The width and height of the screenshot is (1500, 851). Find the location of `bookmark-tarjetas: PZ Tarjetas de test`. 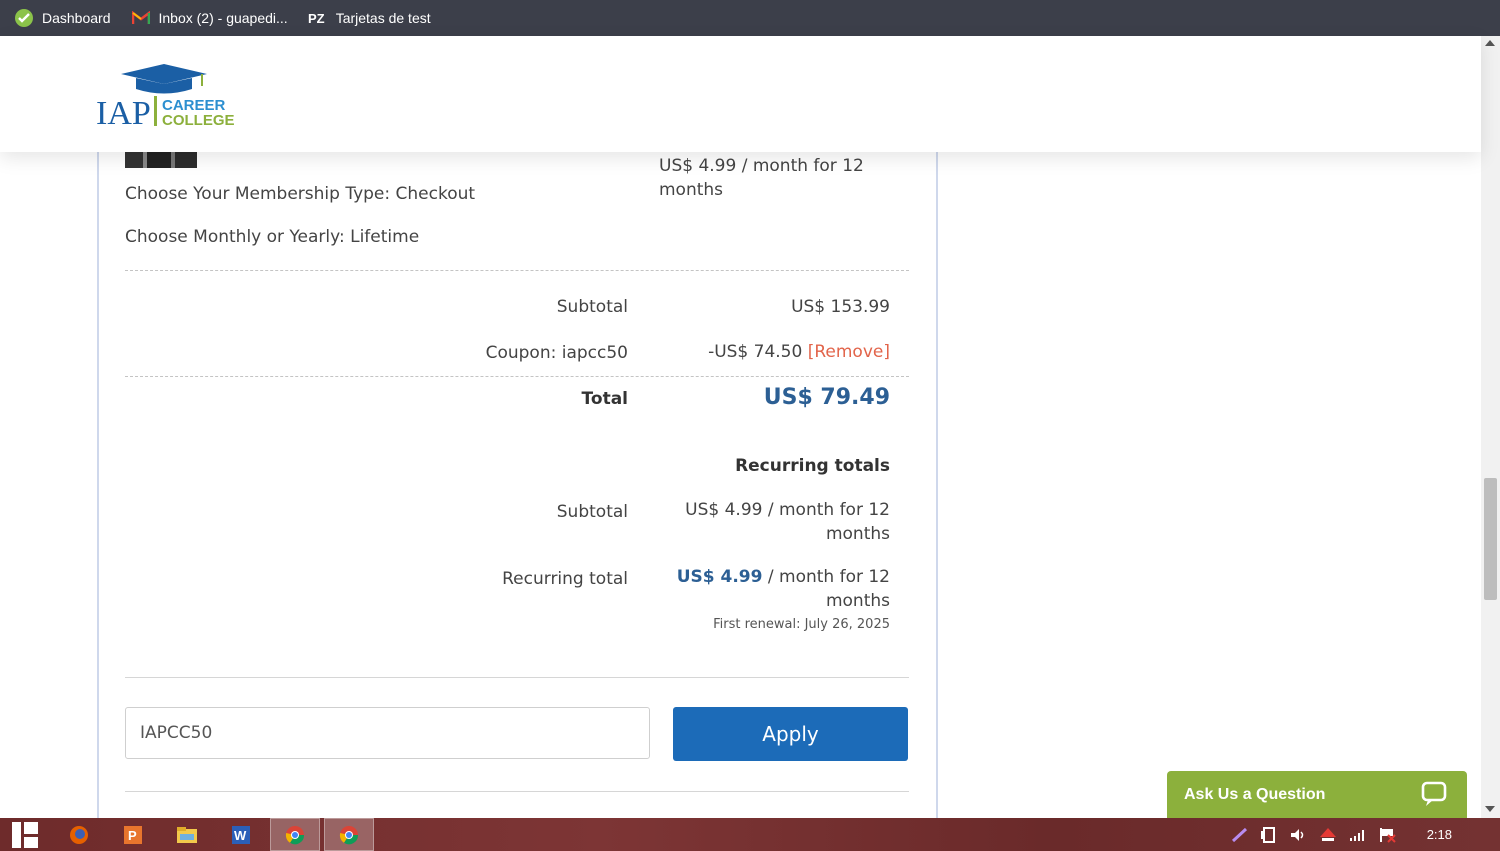

bookmark-tarjetas: PZ Tarjetas de test is located at coordinates (369, 18).